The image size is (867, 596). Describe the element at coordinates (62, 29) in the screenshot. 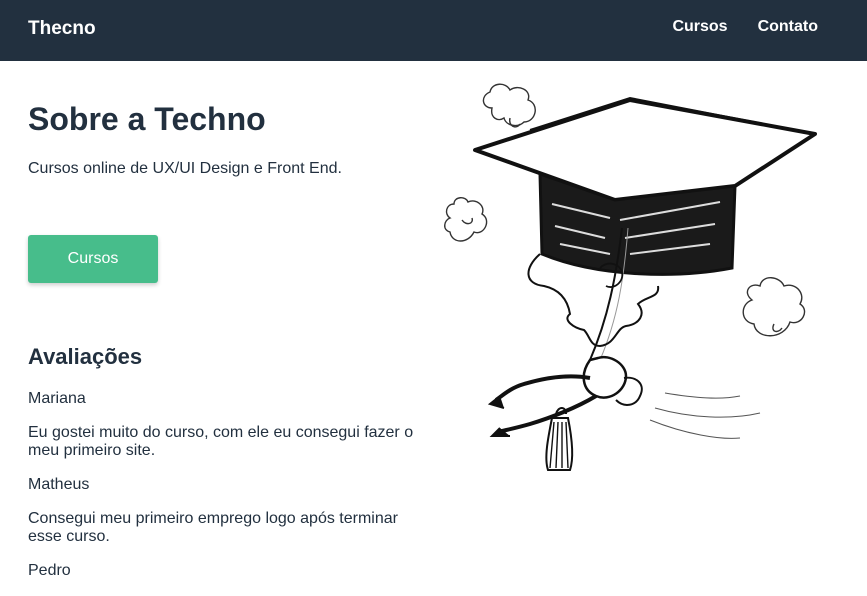

I see `brand-logo-link: Thecno` at that location.